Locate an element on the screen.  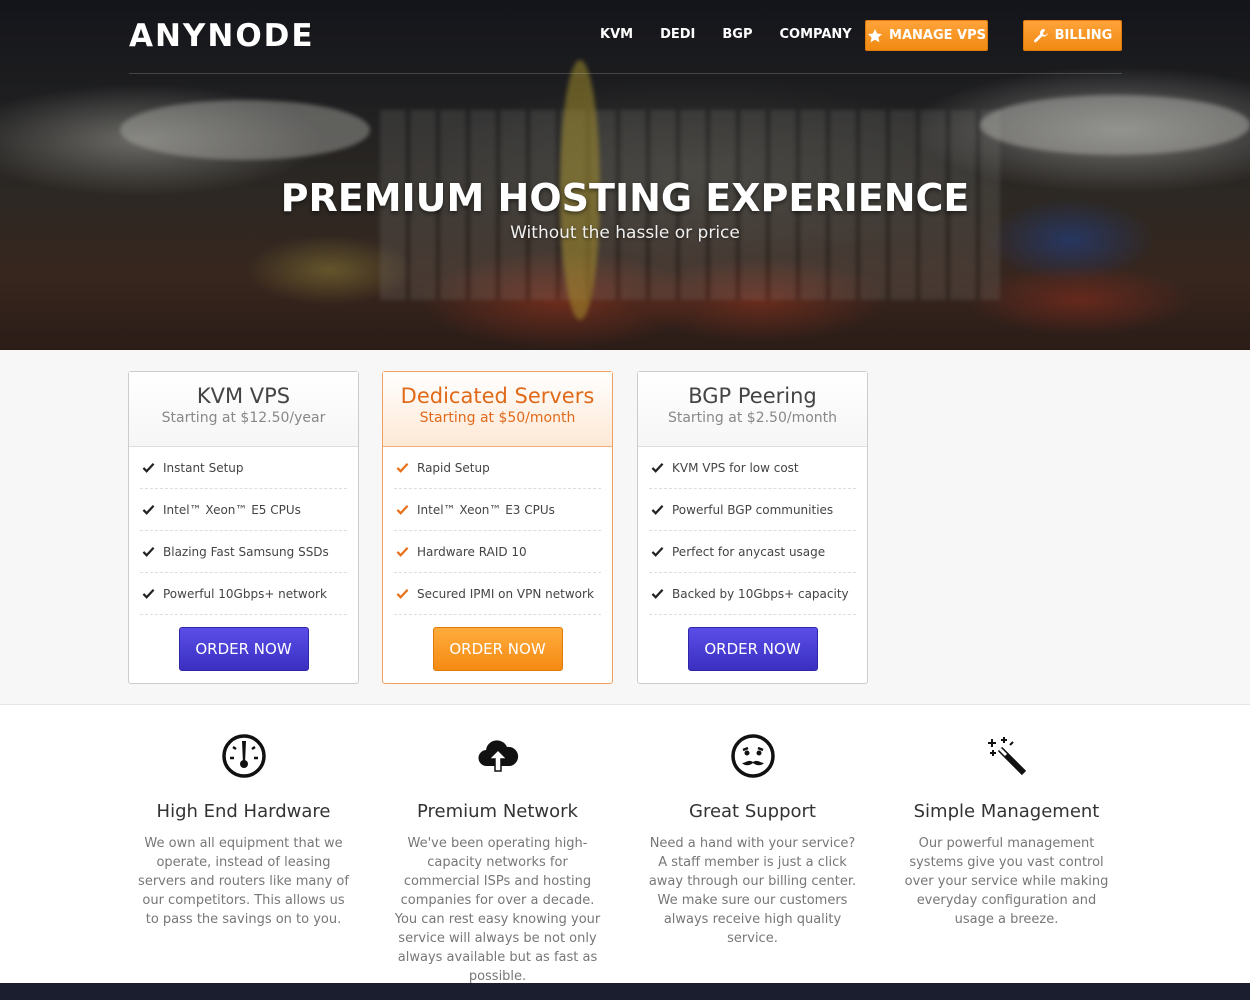
plan-feature: Powerful 10Gbps+ network is located at coordinates (243, 594).